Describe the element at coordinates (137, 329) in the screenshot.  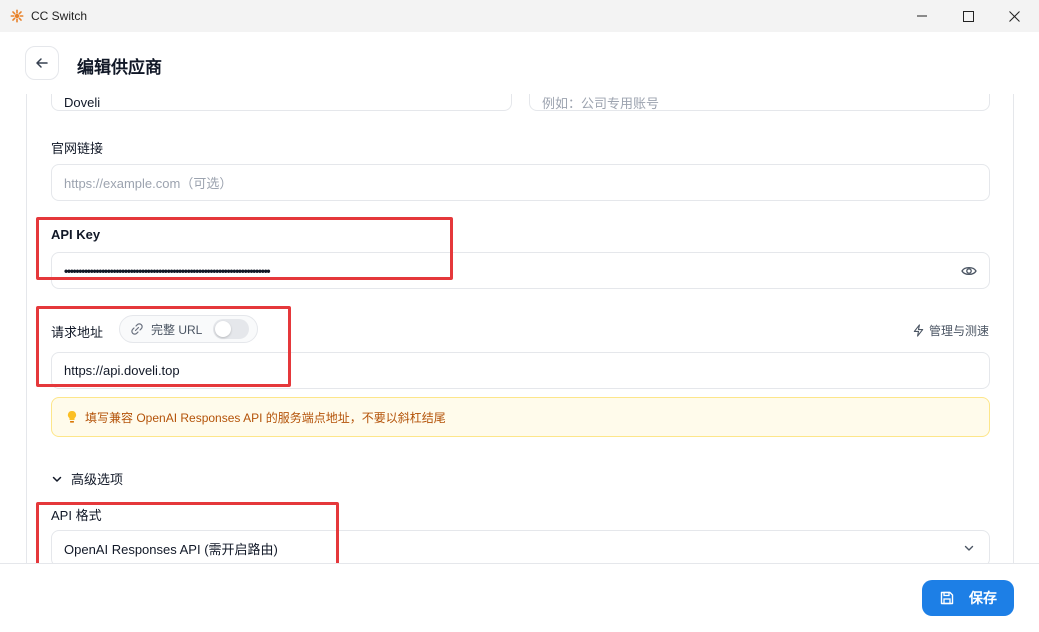
I see `link-icon` at that location.